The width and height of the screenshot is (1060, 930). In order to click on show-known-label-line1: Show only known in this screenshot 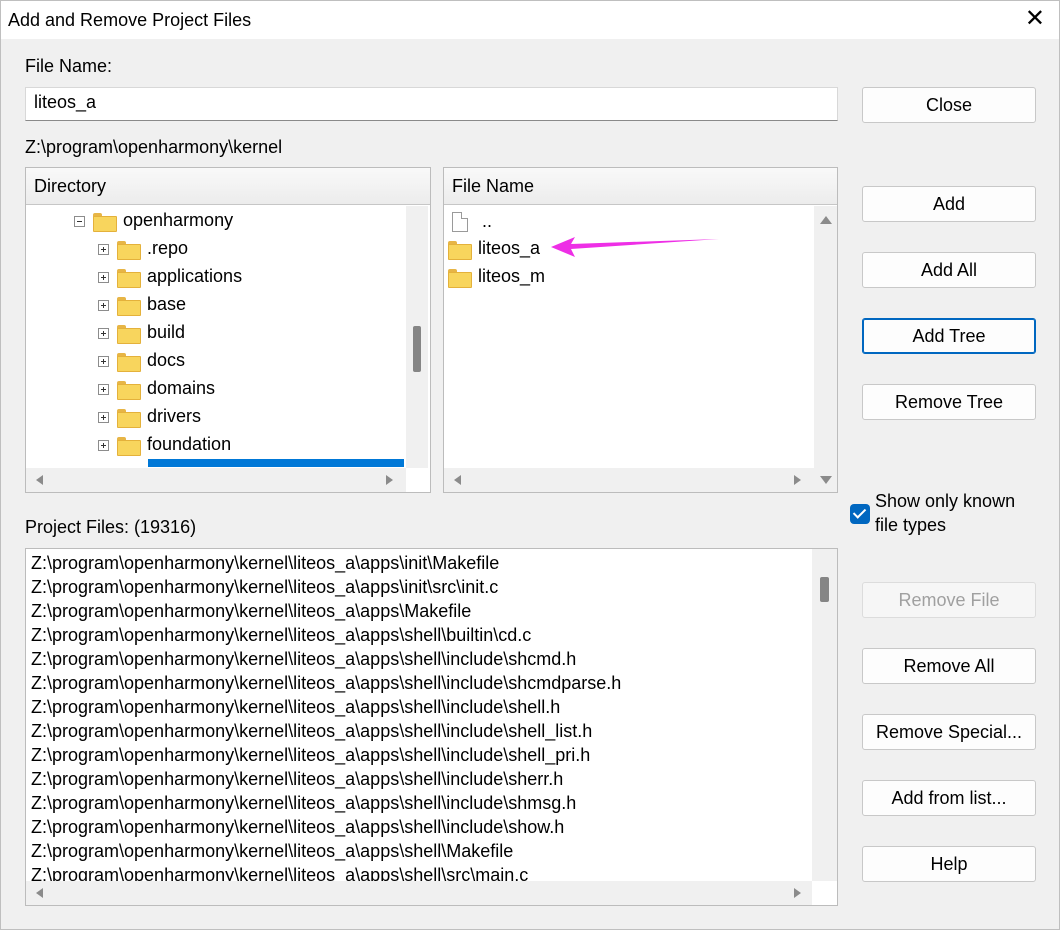, I will do `click(945, 501)`.